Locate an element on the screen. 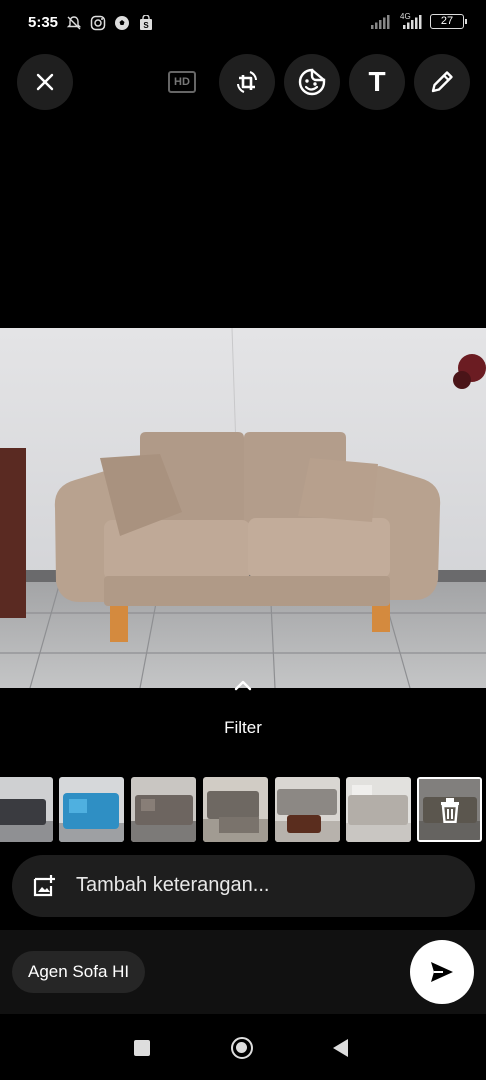 The image size is (486, 1080). shop-bag-icon: S is located at coordinates (146, 22).